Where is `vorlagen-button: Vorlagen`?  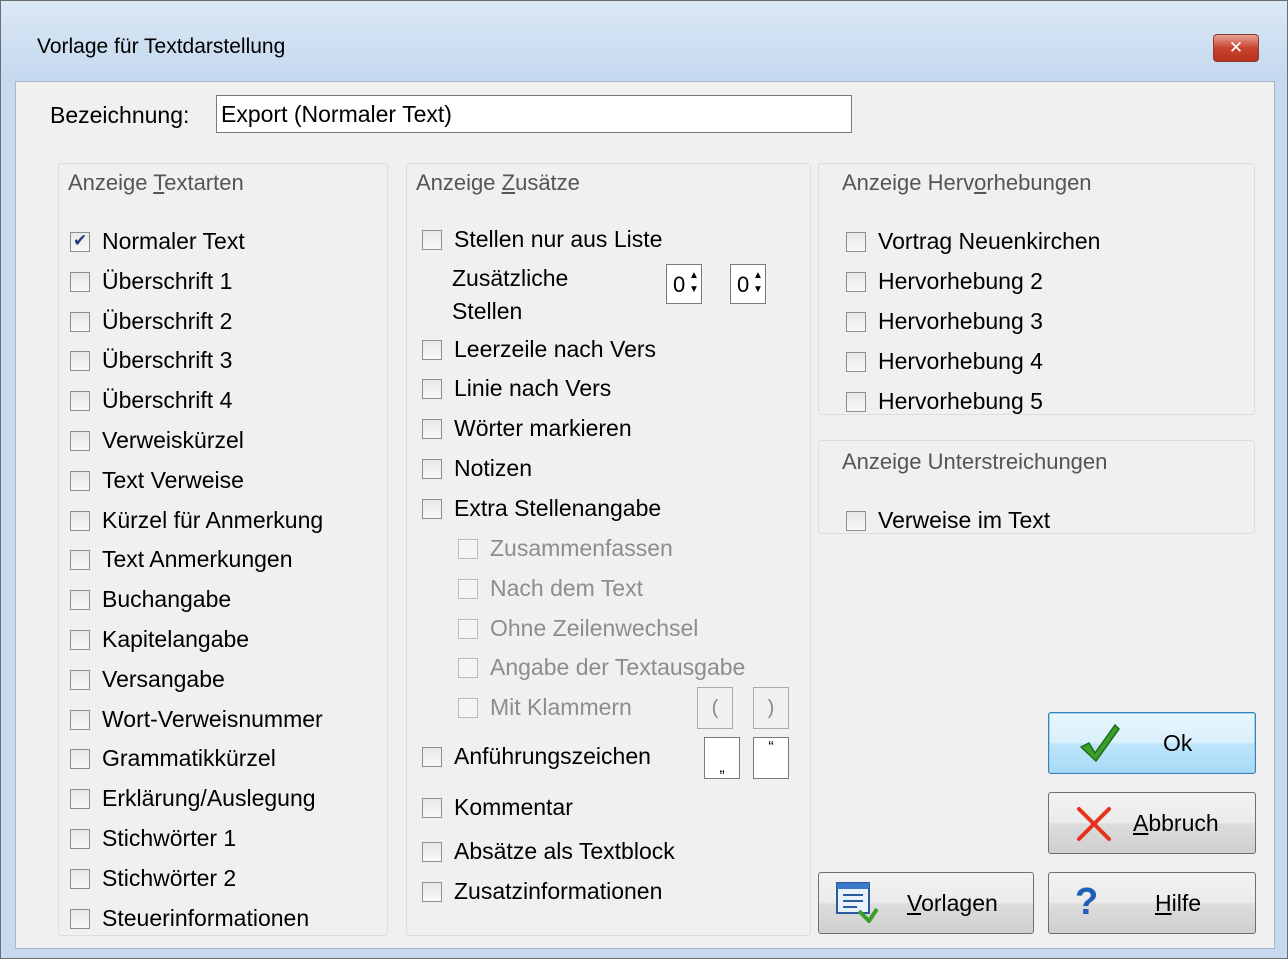
vorlagen-button: Vorlagen is located at coordinates (926, 903).